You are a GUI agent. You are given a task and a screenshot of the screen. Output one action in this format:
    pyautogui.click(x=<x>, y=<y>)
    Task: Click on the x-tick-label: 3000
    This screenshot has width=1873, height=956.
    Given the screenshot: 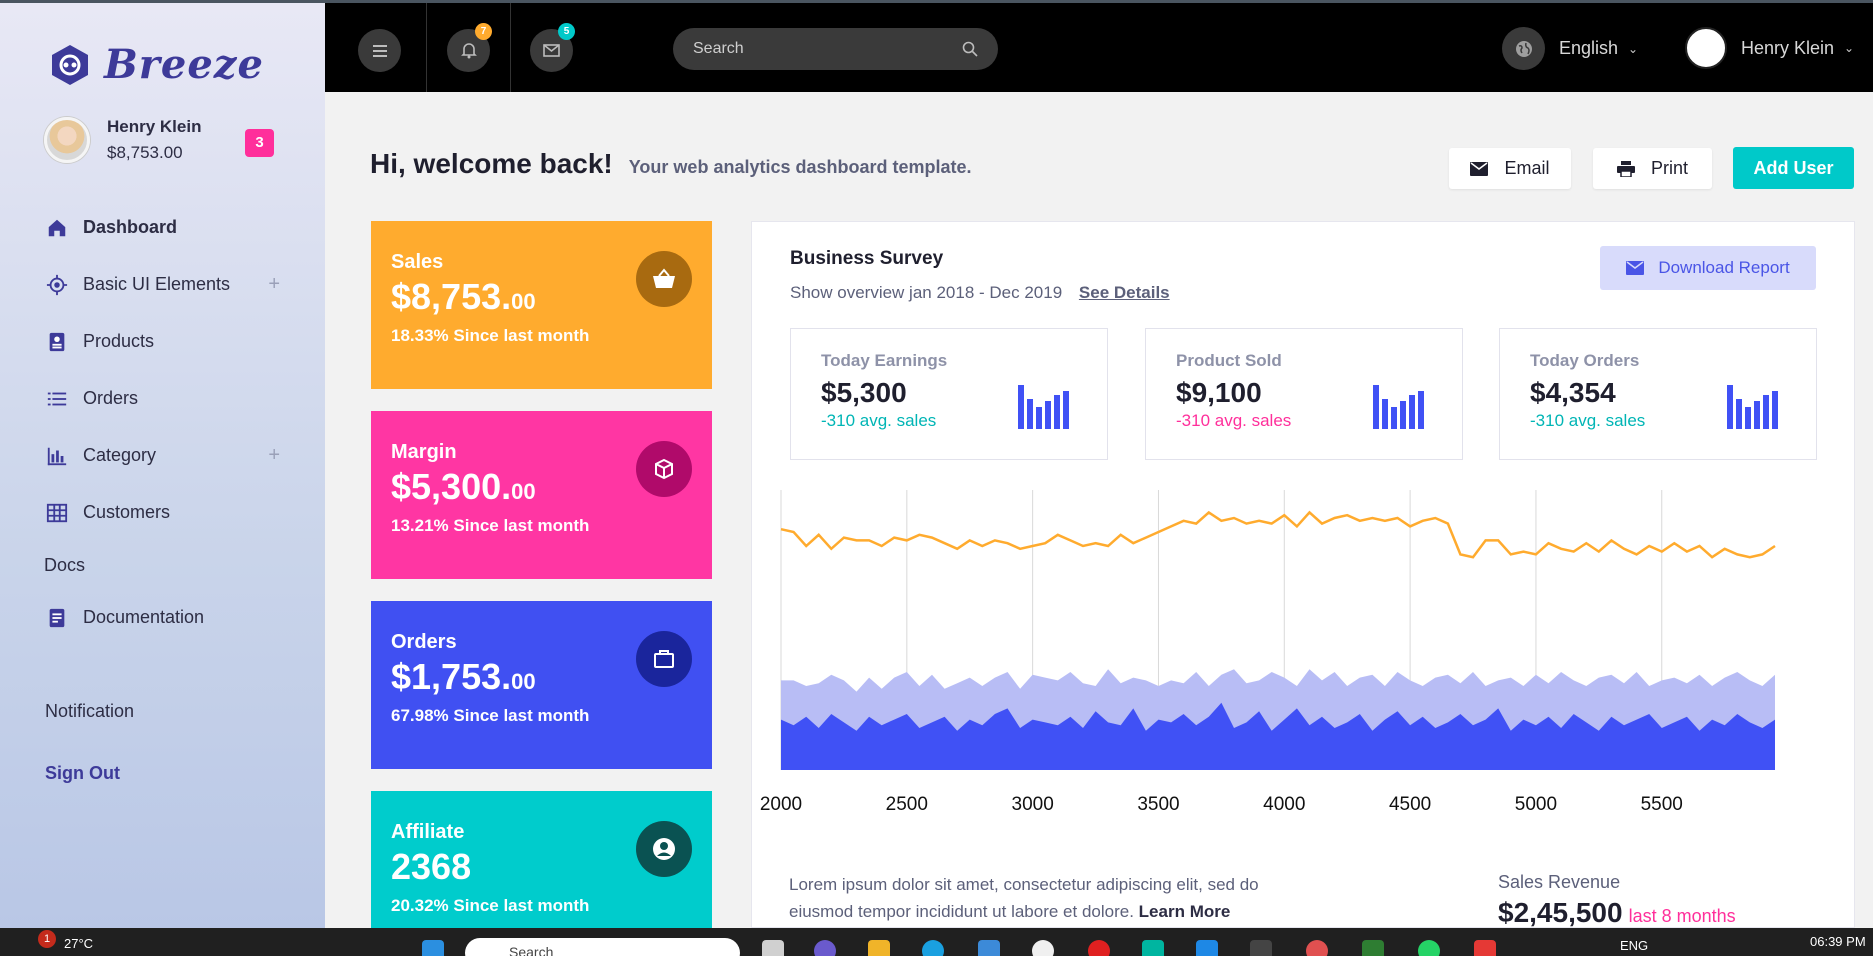 What is the action you would take?
    pyautogui.click(x=1033, y=804)
    